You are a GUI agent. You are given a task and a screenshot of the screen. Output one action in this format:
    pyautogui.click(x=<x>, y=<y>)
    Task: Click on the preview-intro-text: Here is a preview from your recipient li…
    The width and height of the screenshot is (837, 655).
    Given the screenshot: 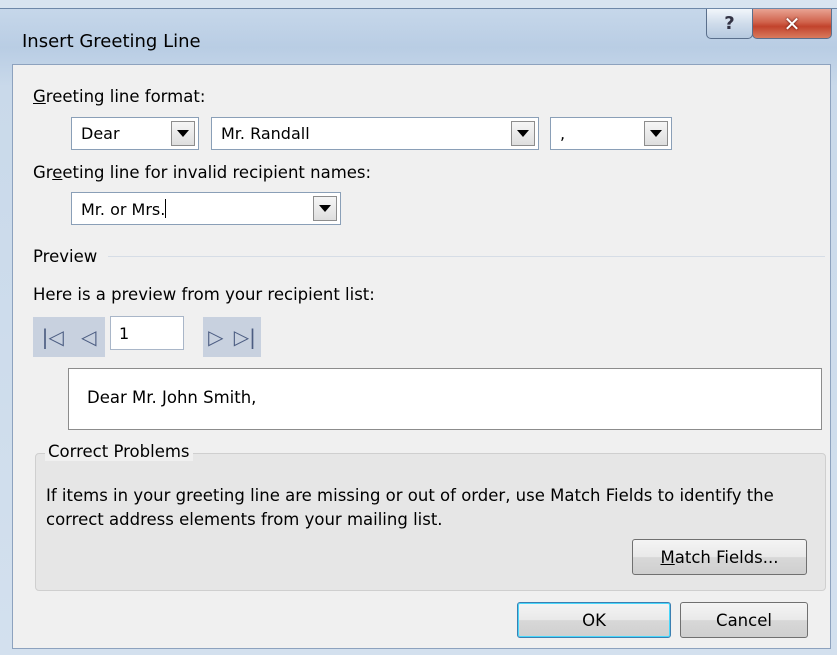 What is the action you would take?
    pyautogui.click(x=204, y=294)
    